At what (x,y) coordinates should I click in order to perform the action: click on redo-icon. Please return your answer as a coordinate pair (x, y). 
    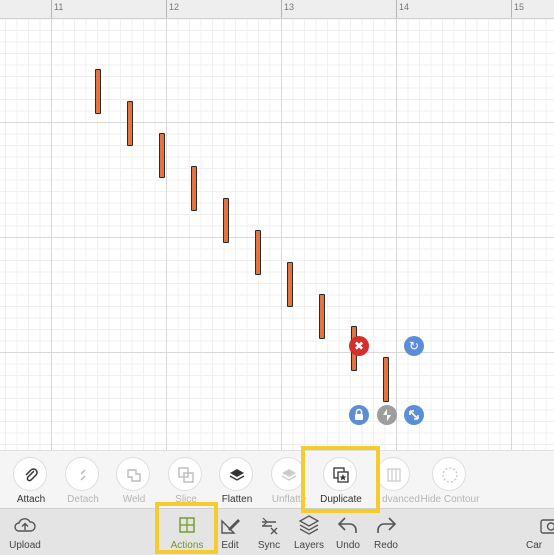
    Looking at the image, I should click on (386, 525).